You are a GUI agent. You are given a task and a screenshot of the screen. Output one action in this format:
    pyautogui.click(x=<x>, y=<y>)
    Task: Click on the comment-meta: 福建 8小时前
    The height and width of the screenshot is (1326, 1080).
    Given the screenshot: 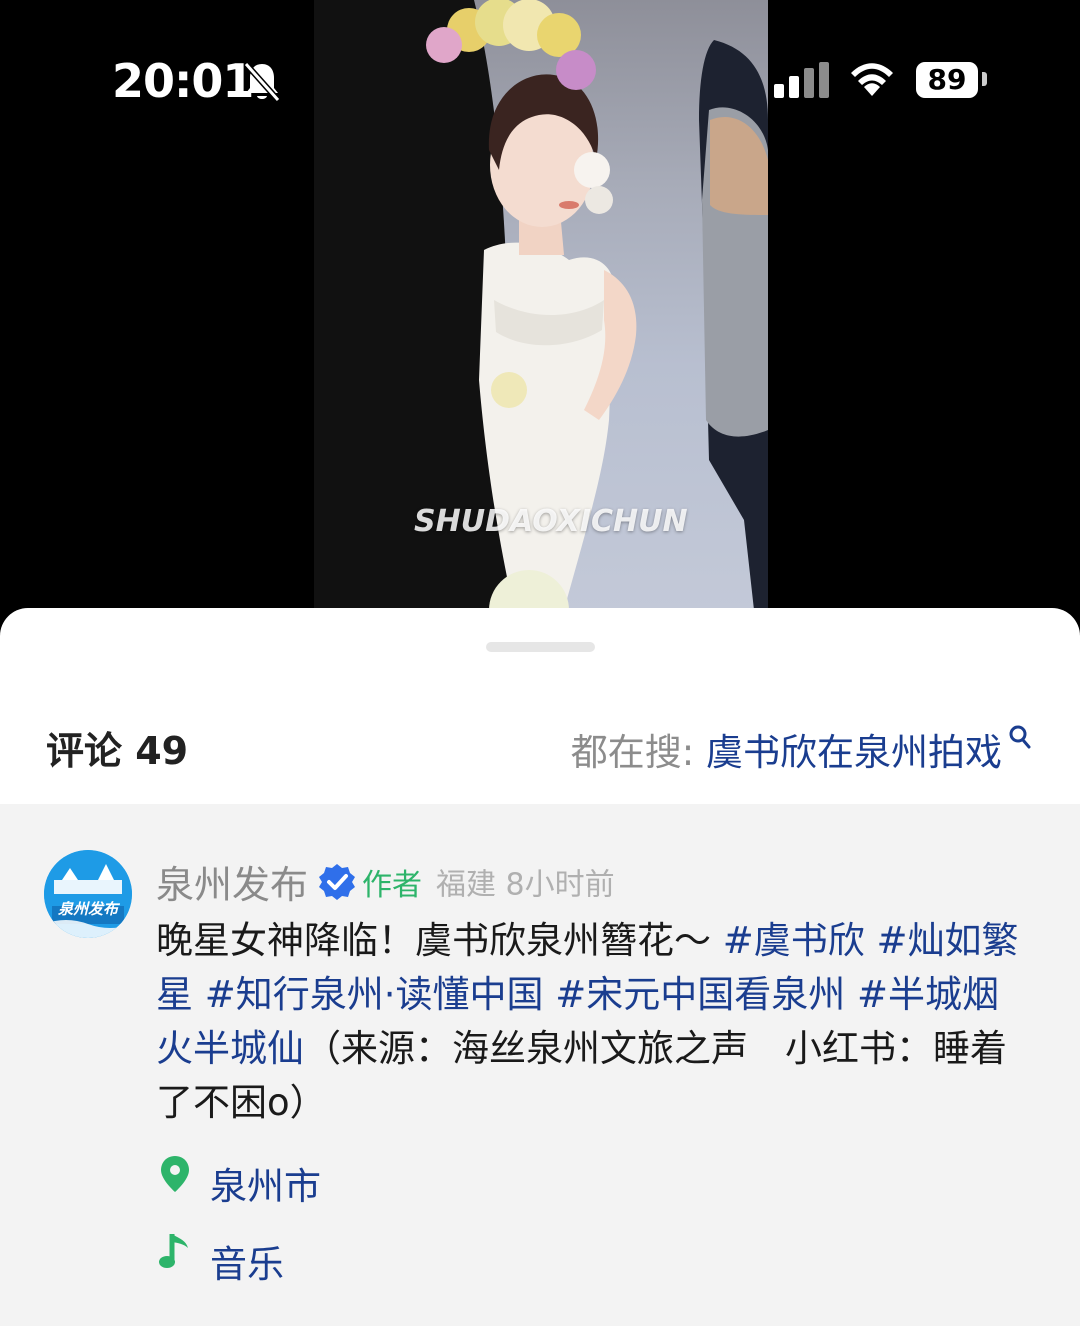 What is the action you would take?
    pyautogui.click(x=525, y=885)
    